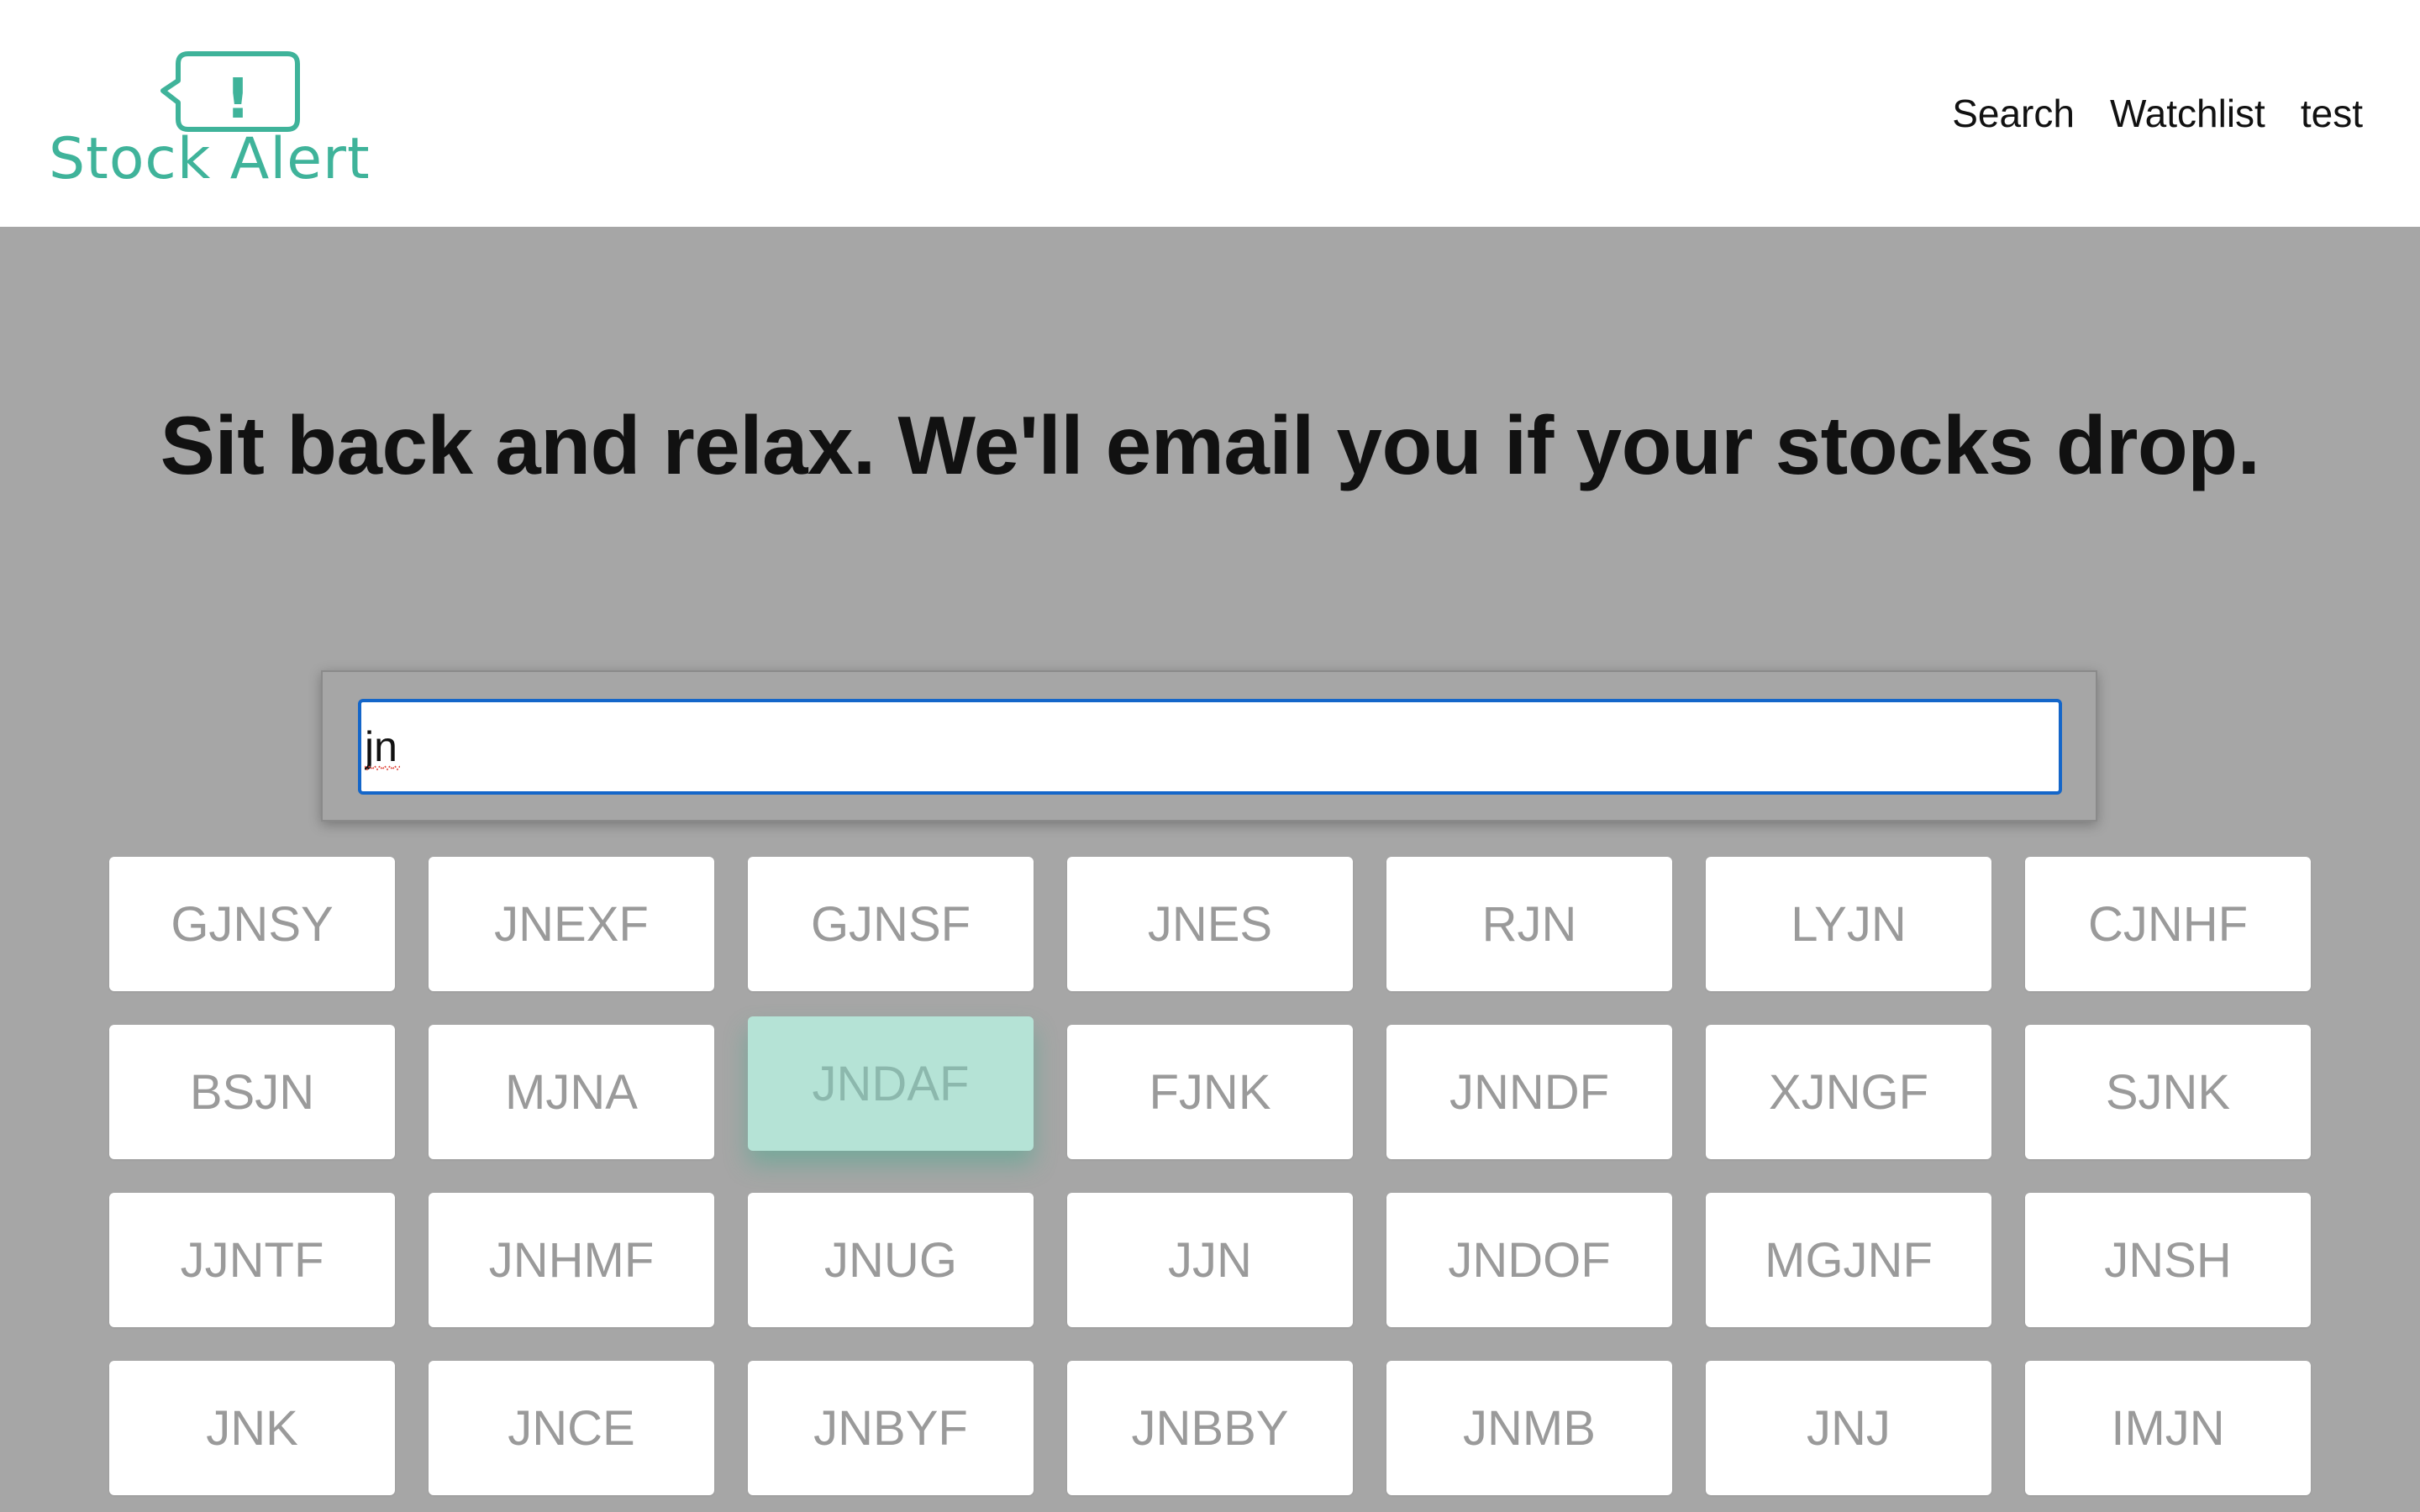  Describe the element at coordinates (1210, 1428) in the screenshot. I see `stock-tile: JNBBY` at that location.